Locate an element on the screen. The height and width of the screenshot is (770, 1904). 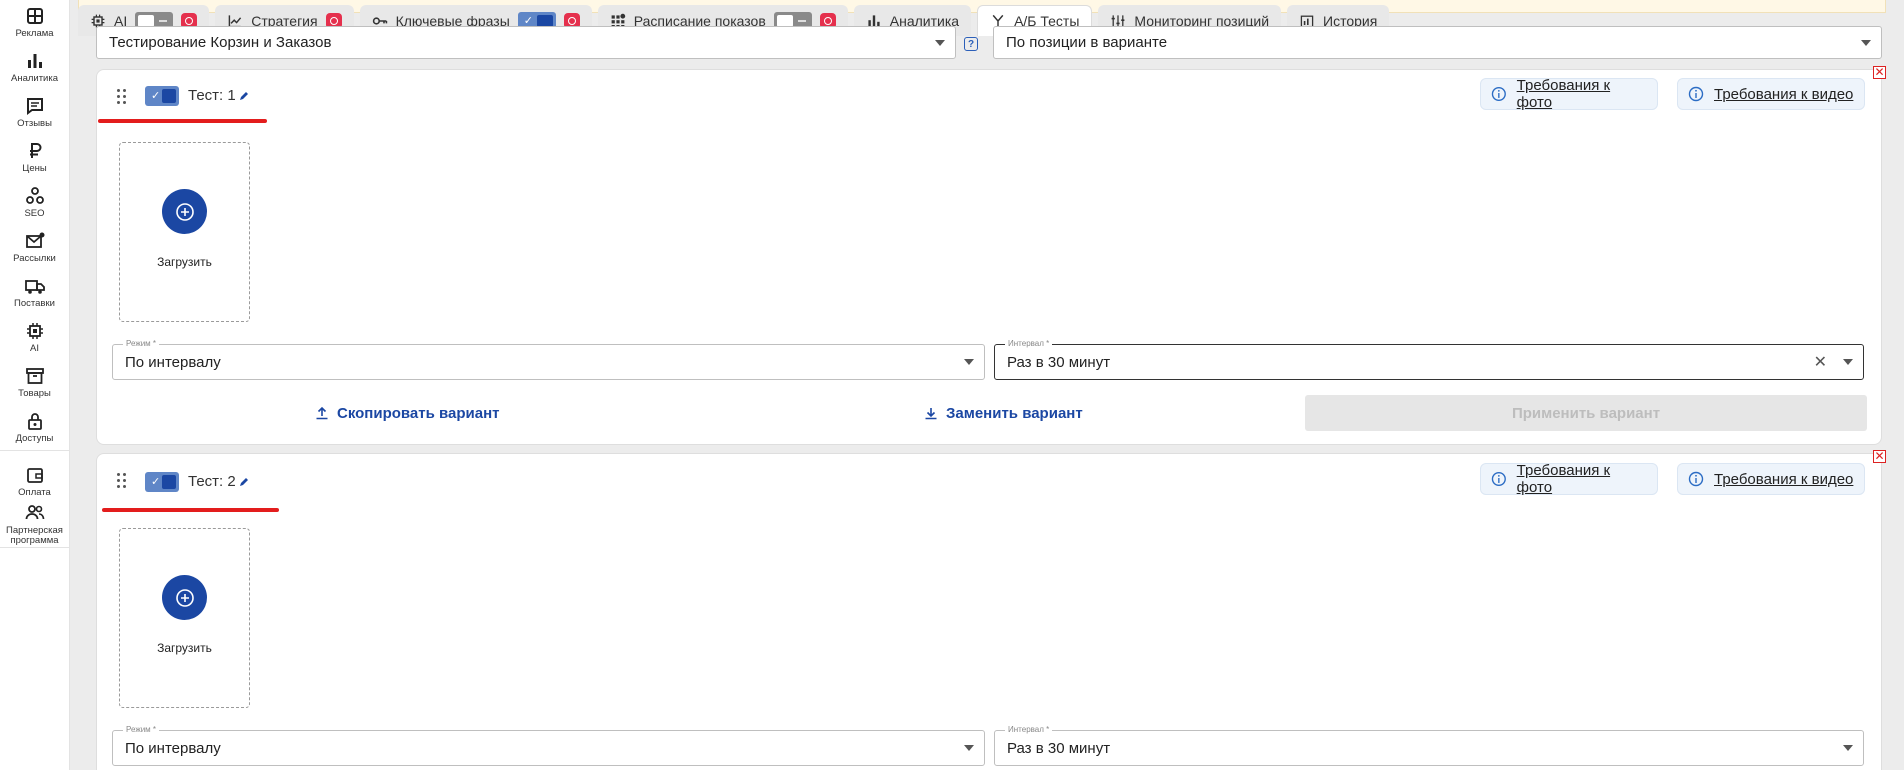
copy-variant-label: Скопировать вариант is located at coordinates (418, 413).